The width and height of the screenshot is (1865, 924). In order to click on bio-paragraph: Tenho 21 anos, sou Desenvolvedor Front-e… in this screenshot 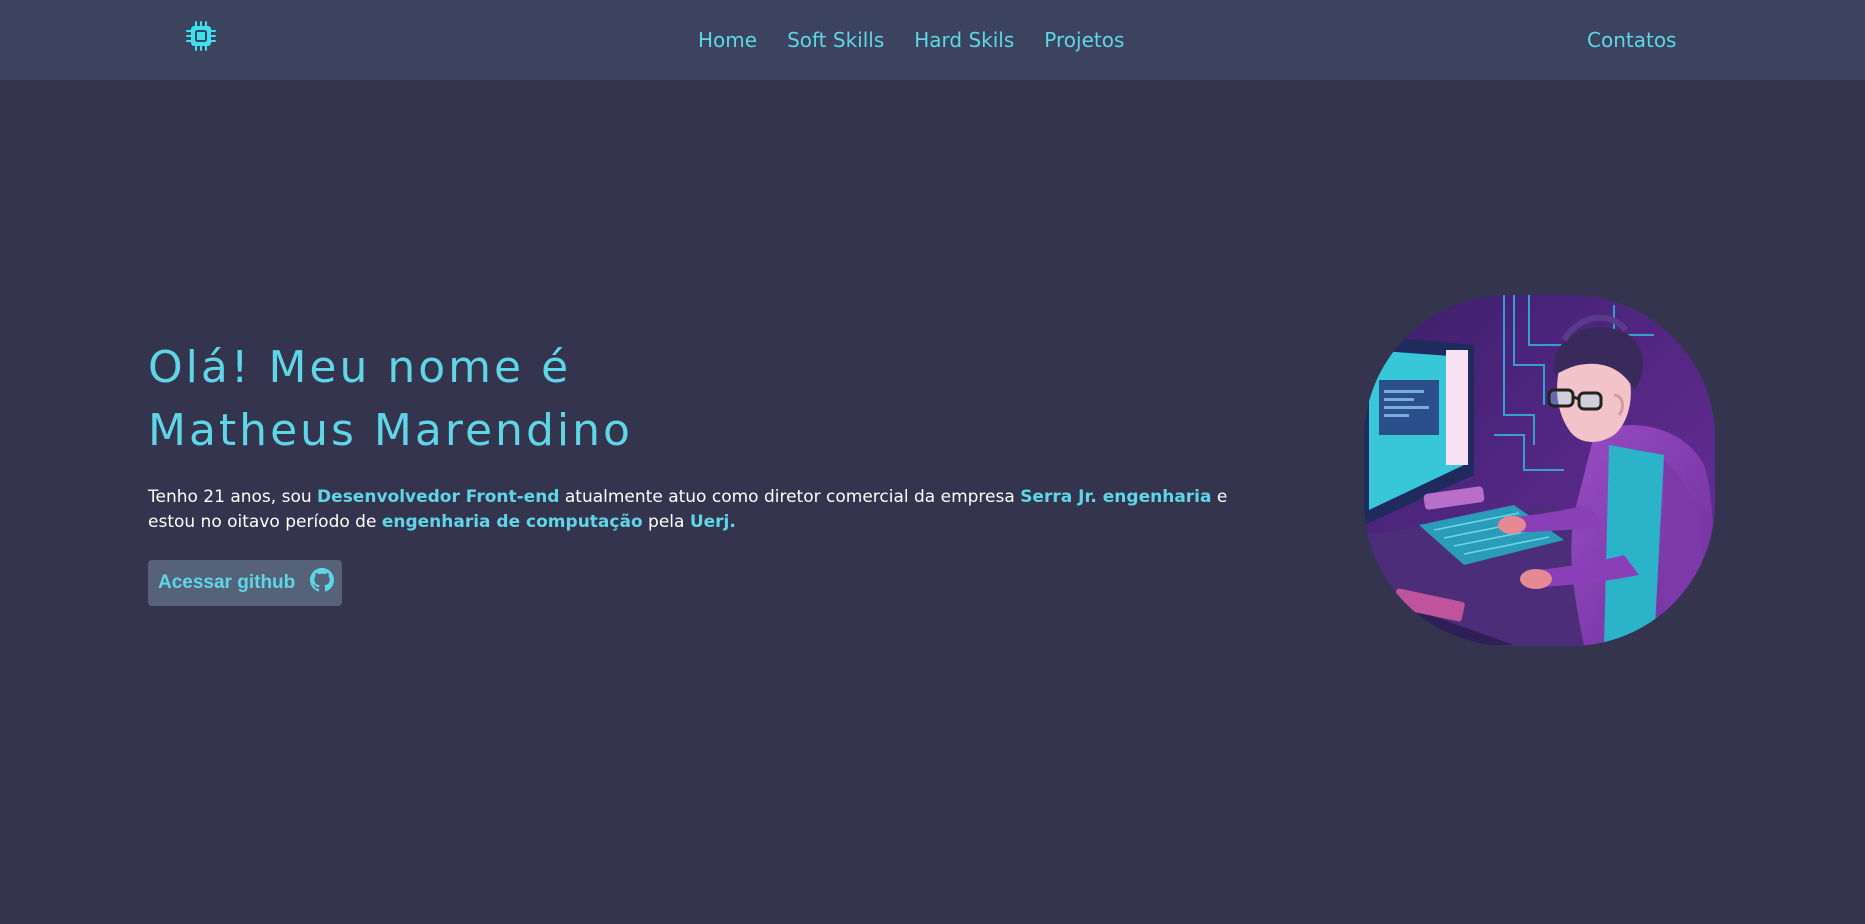, I will do `click(688, 510)`.